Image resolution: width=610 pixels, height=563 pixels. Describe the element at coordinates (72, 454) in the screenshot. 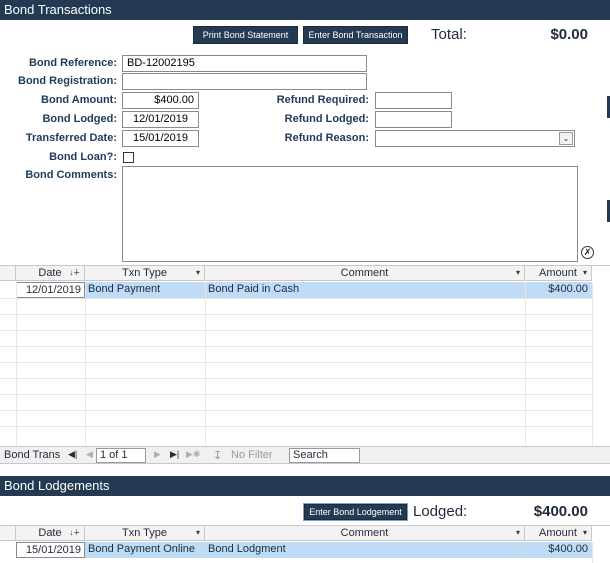

I see `first-record-icon: ◀|` at that location.